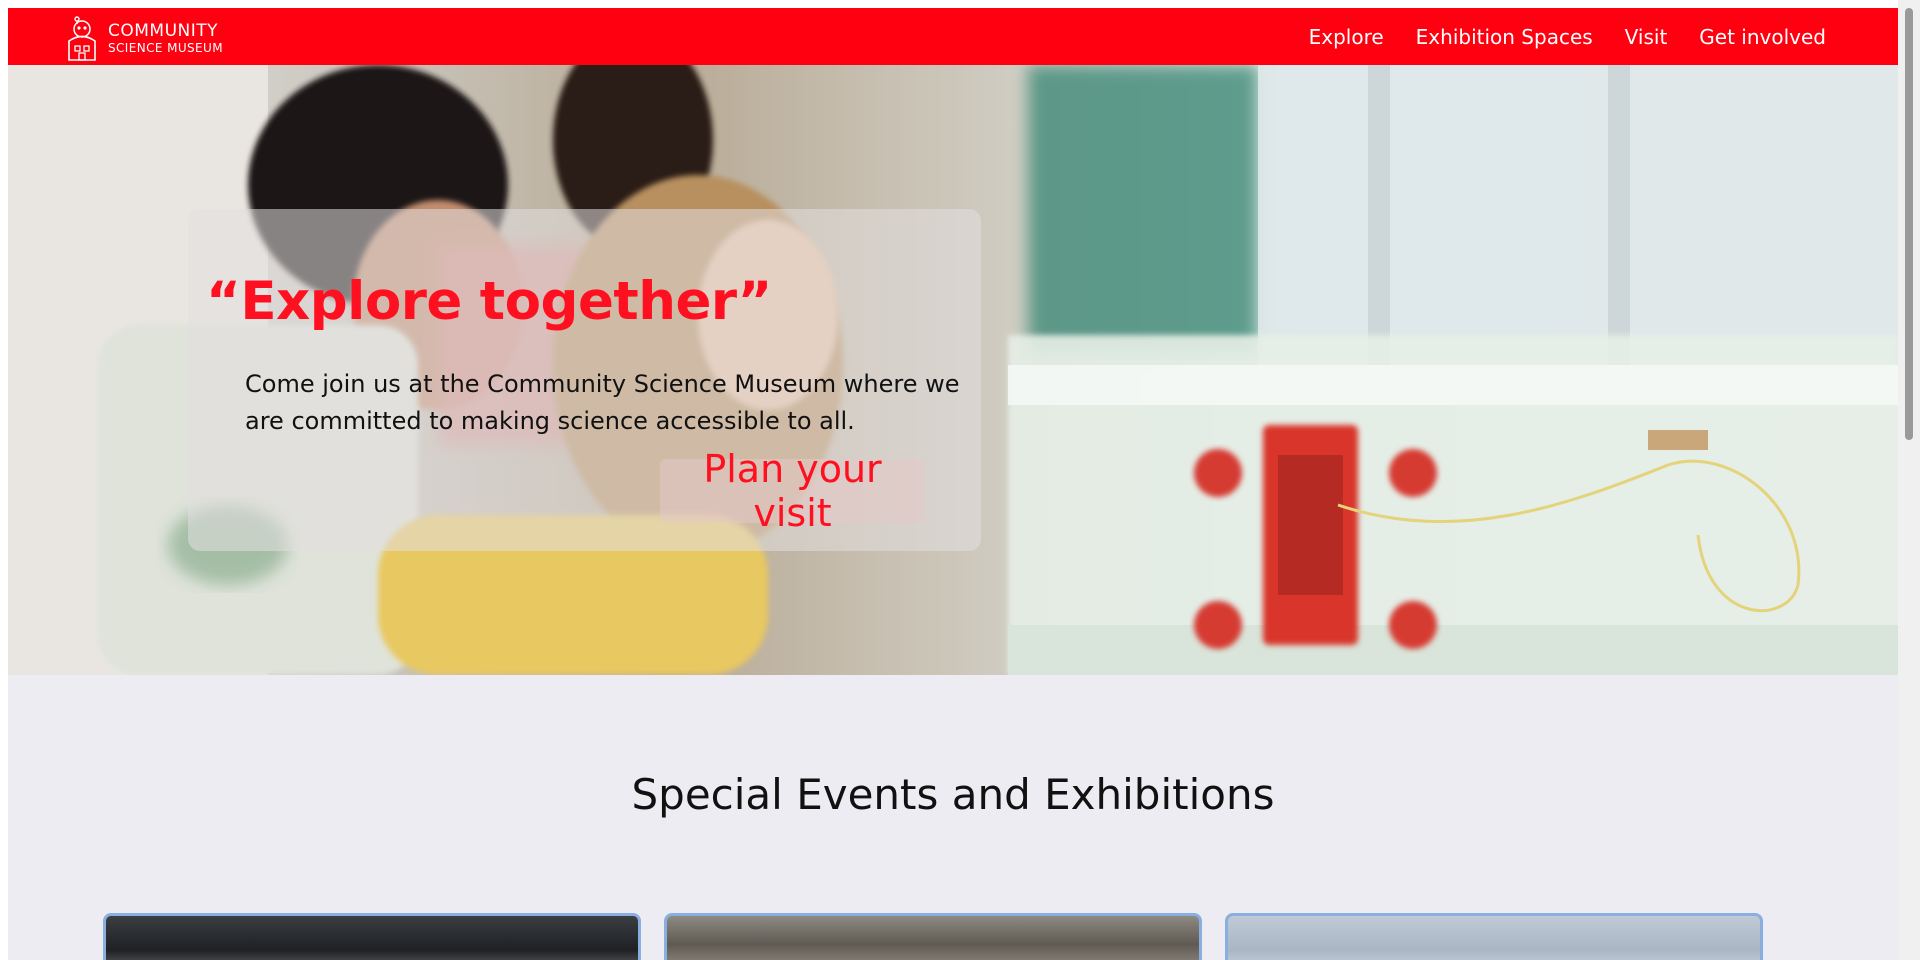 The height and width of the screenshot is (960, 1920). What do you see at coordinates (1762, 37) in the screenshot?
I see `nav-get-involved-link: Get involved` at bounding box center [1762, 37].